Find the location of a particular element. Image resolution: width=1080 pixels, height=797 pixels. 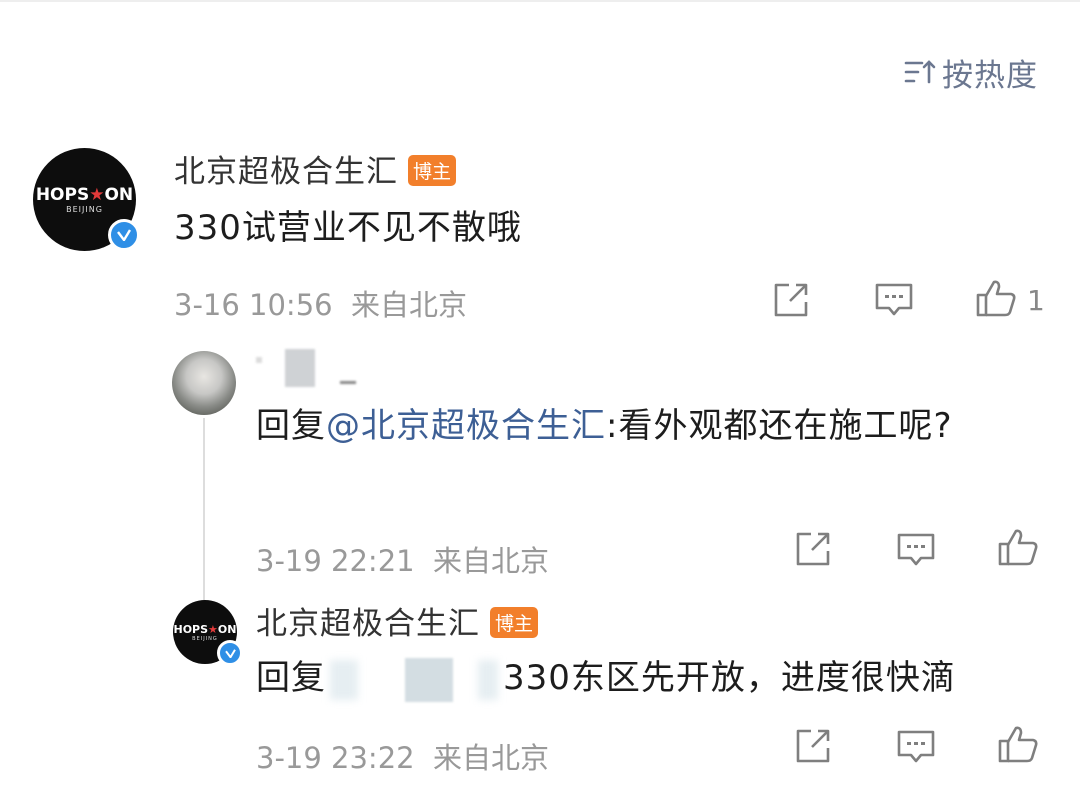

reply-text: 330东区先开放，进度很快滴 is located at coordinates (729, 678).